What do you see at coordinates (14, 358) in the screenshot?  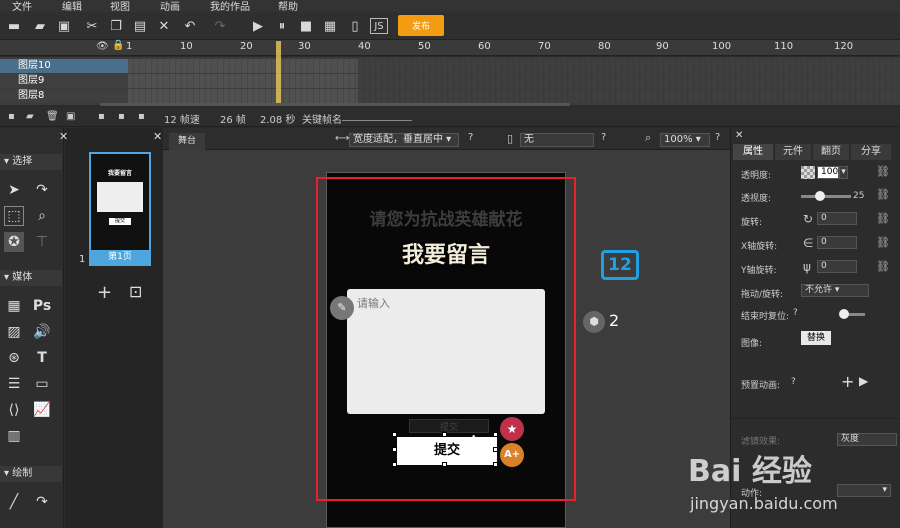 I see `film-icon: ⊛` at bounding box center [14, 358].